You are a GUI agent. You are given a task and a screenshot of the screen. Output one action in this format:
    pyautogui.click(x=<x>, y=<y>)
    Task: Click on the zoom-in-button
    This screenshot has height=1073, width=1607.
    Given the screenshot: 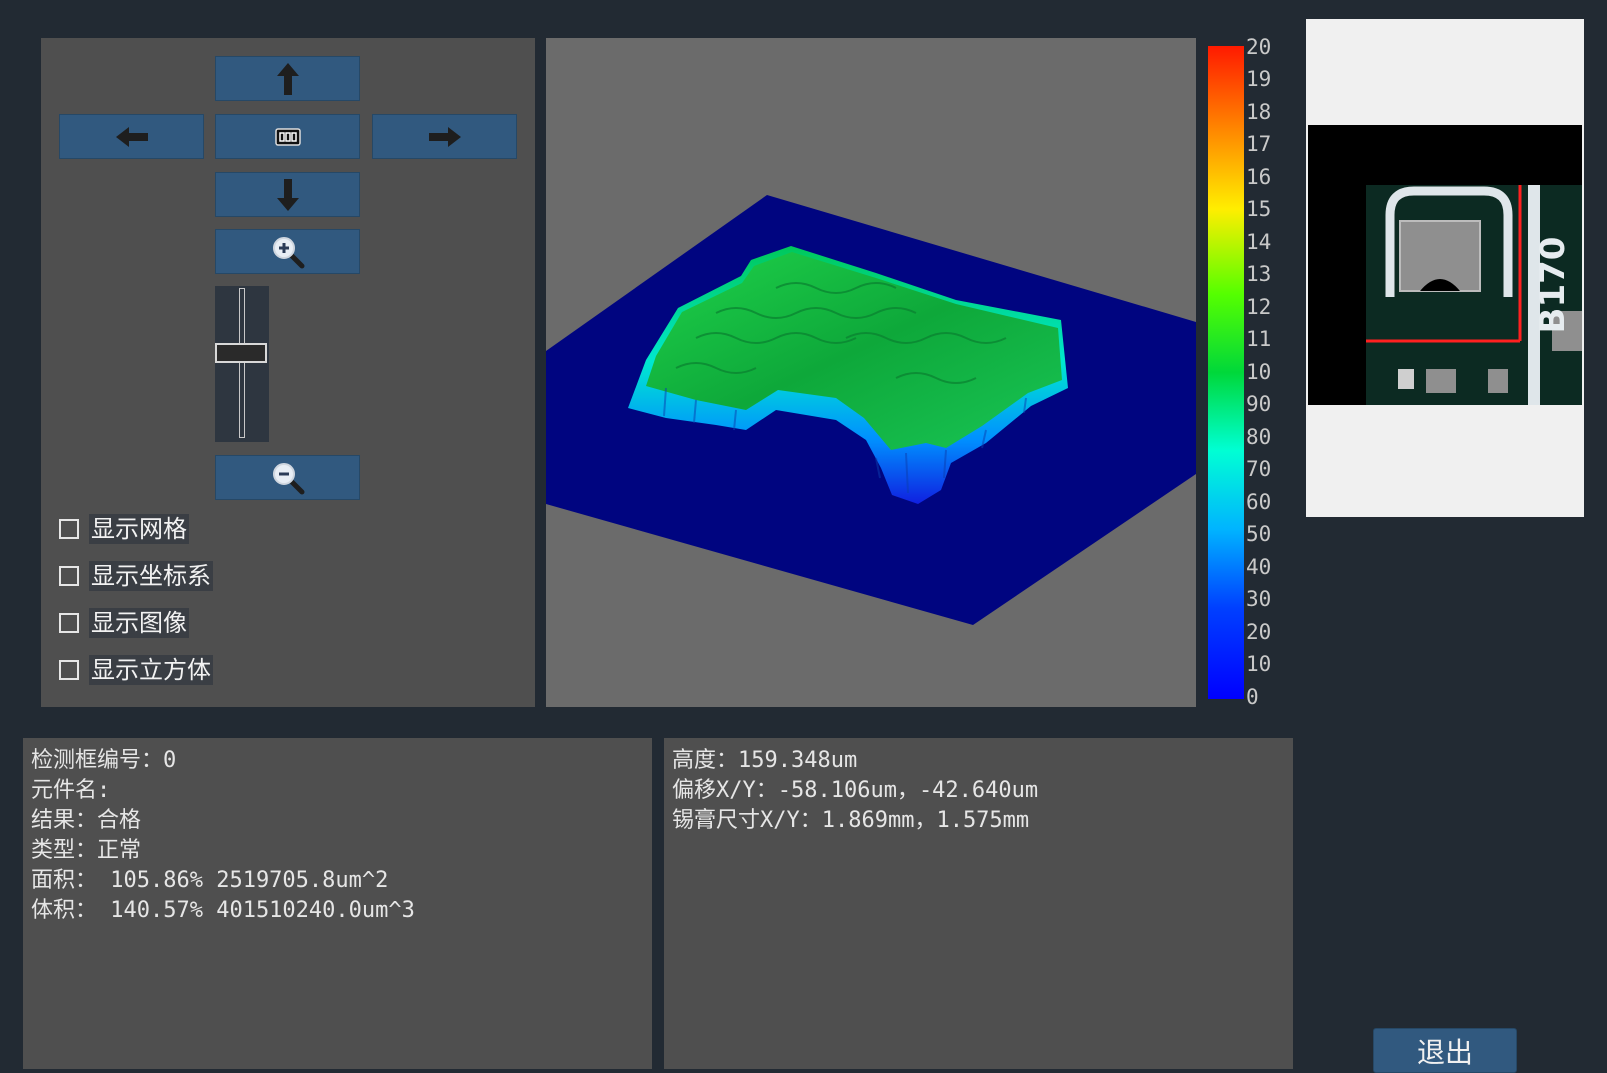 What is the action you would take?
    pyautogui.click(x=287, y=251)
    